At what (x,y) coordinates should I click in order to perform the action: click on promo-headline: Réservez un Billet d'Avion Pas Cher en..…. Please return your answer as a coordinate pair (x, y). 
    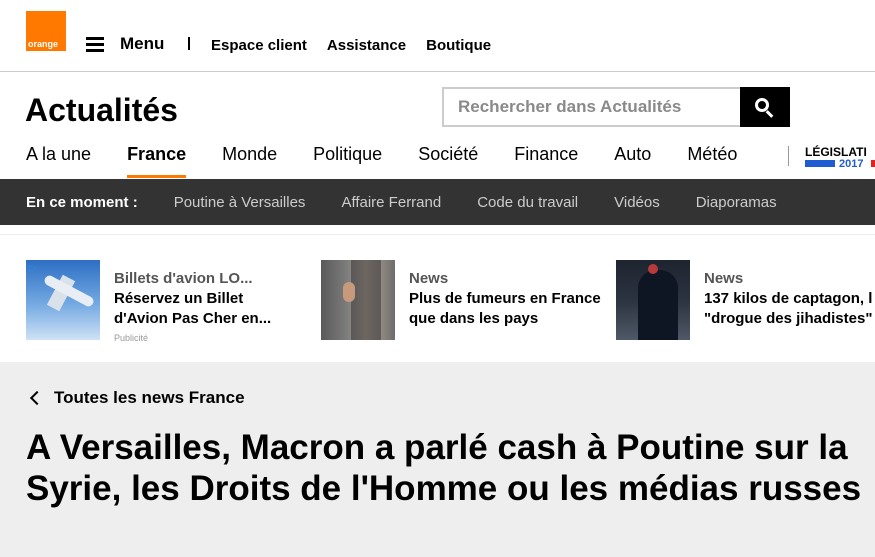
    Looking at the image, I should click on (193, 308).